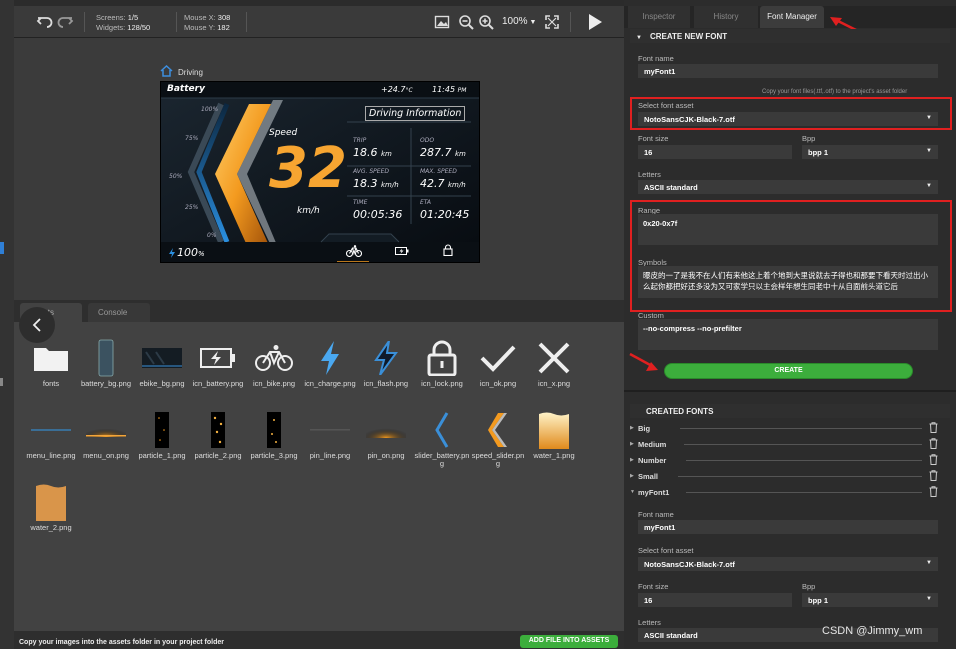  Describe the element at coordinates (274, 363) in the screenshot. I see `asset-item: icn_bike.png` at that location.